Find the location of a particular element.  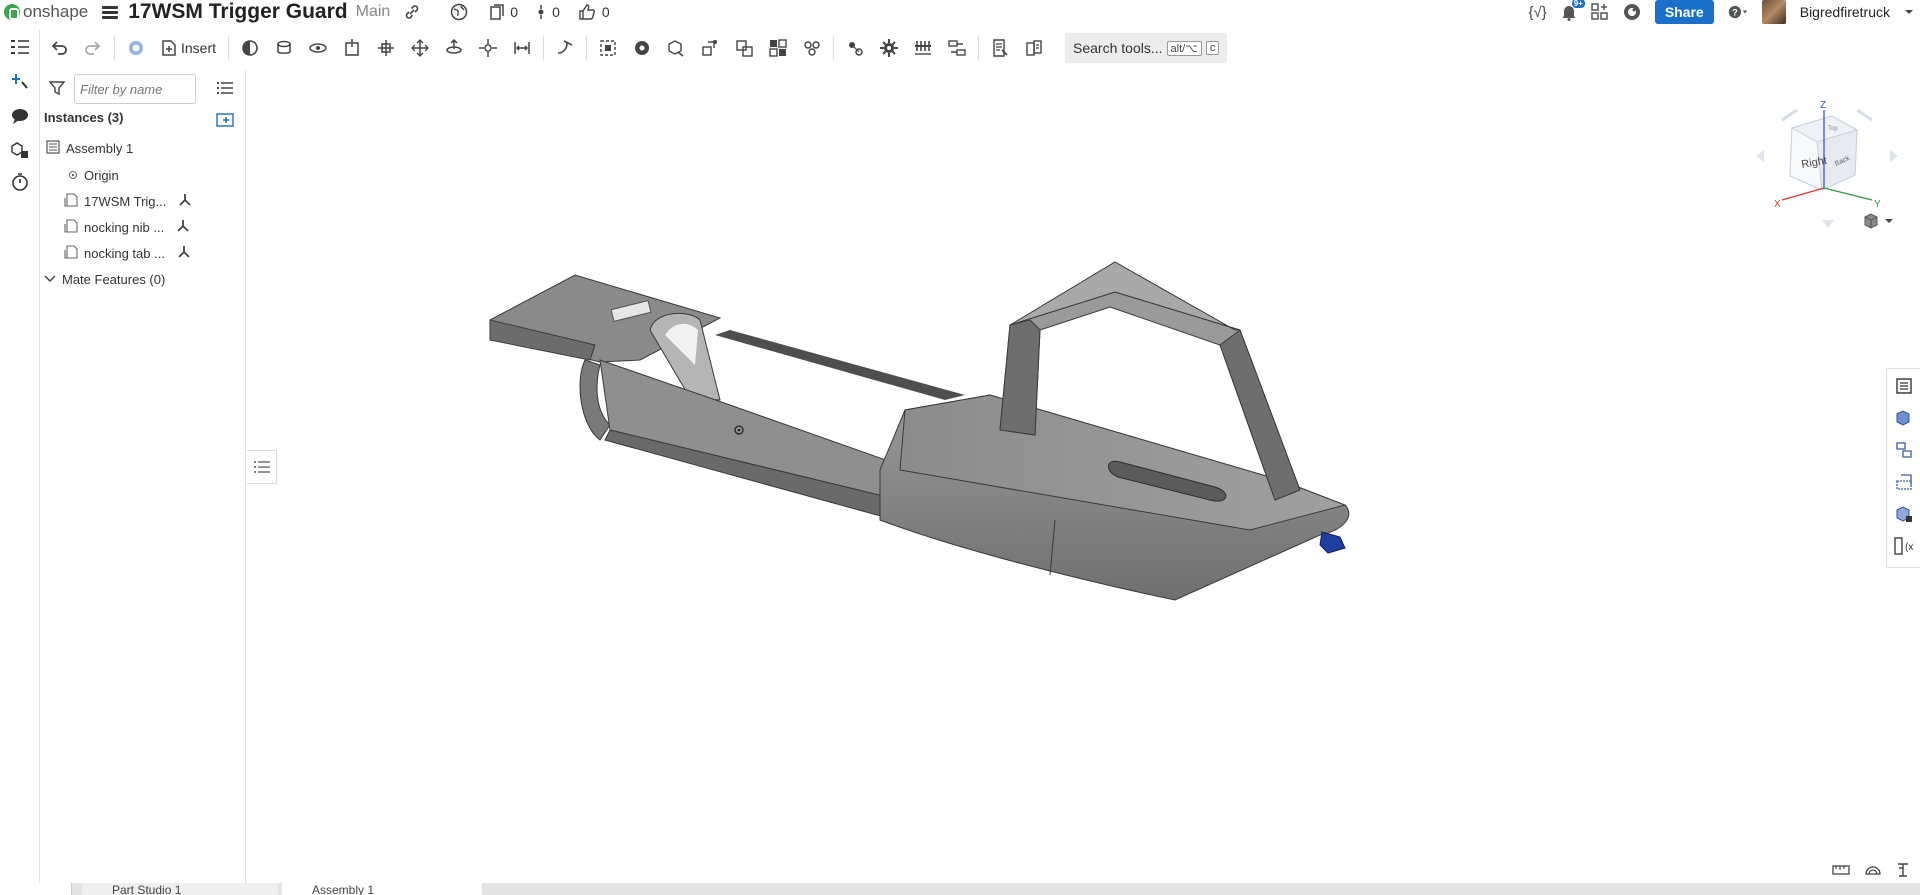

shortcut-key-c: c is located at coordinates (1212, 48).